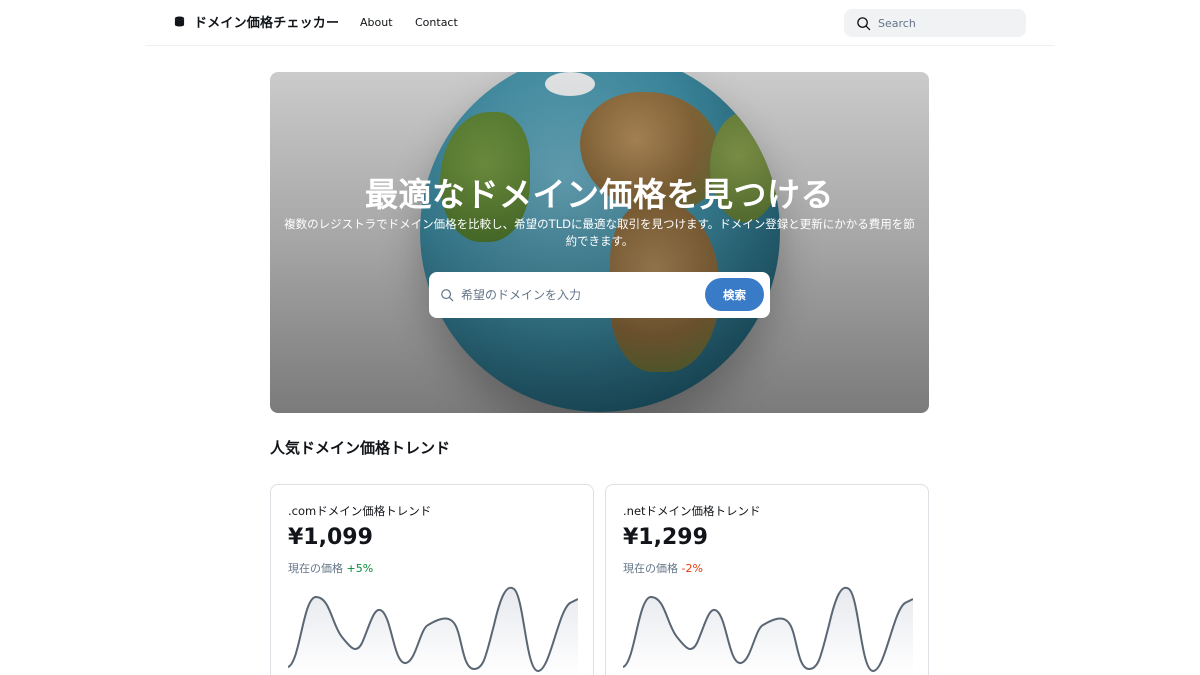 Image resolution: width=1200 pixels, height=675 pixels. I want to click on card-price-label: 現在の価格 -2%, so click(663, 568).